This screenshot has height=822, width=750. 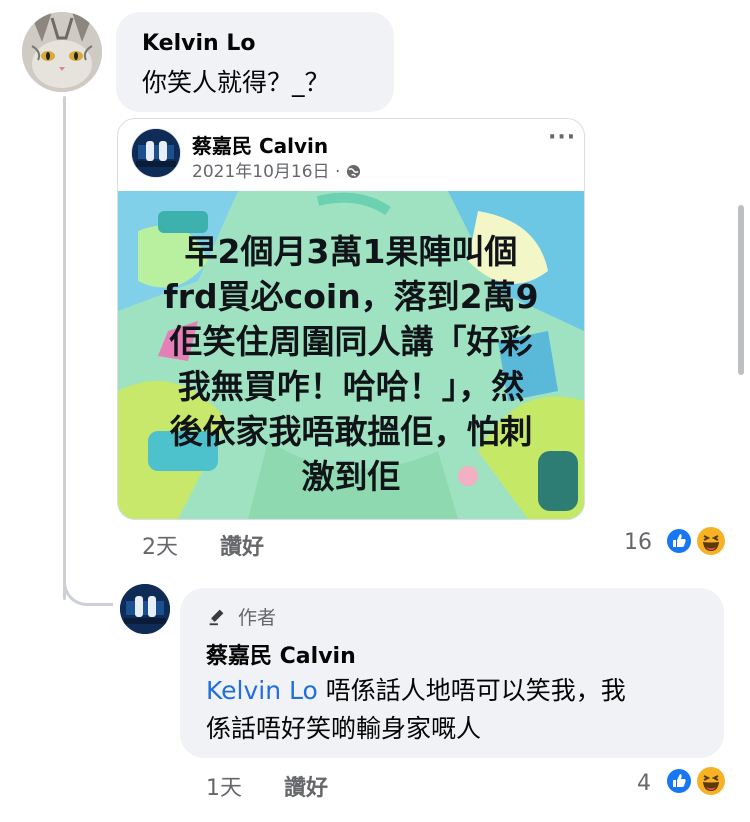 What do you see at coordinates (217, 618) in the screenshot?
I see `pen-icon` at bounding box center [217, 618].